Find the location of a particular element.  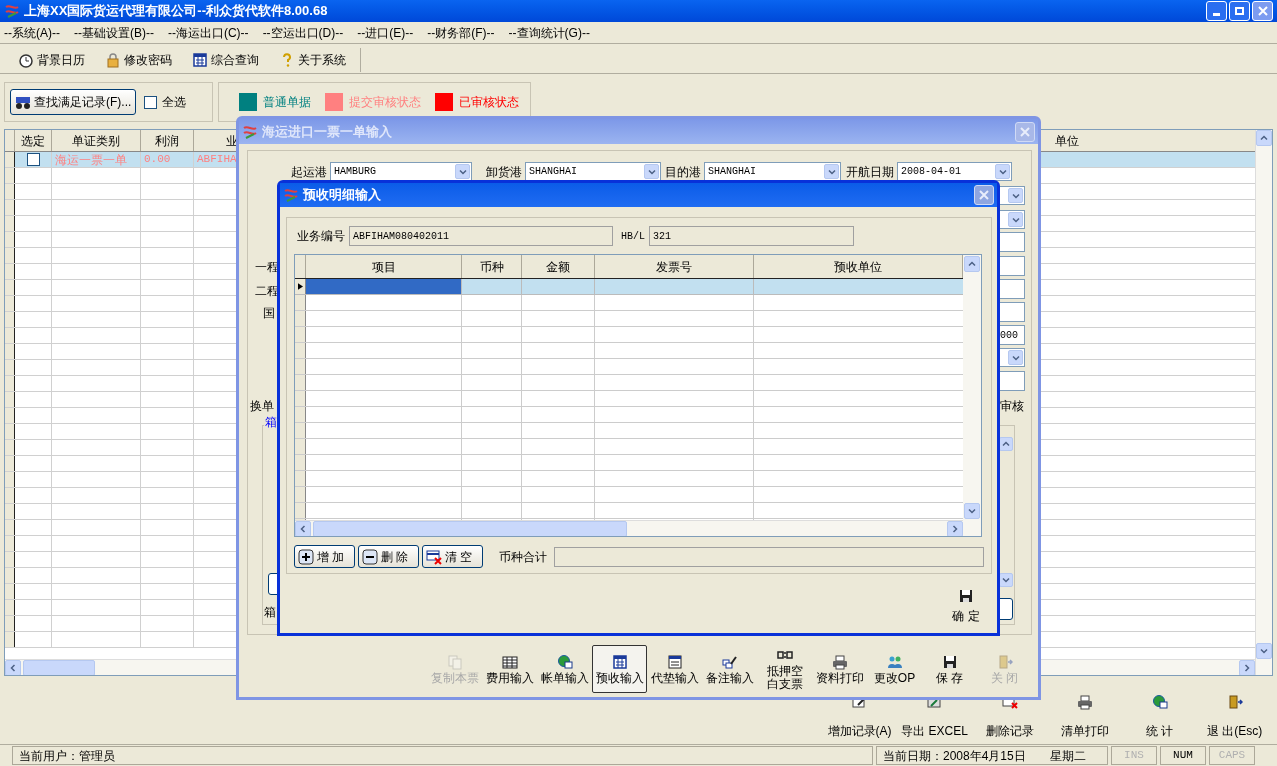

input-field: 000 is located at coordinates (1011, 335).